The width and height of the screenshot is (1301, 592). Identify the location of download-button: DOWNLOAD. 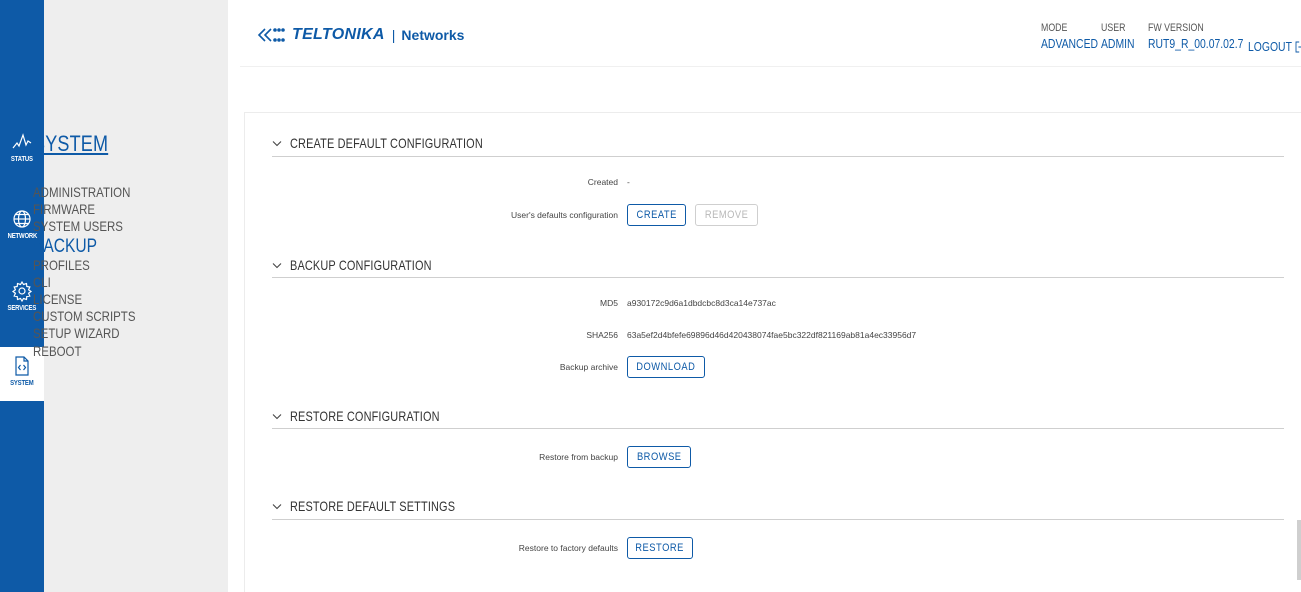
(666, 367).